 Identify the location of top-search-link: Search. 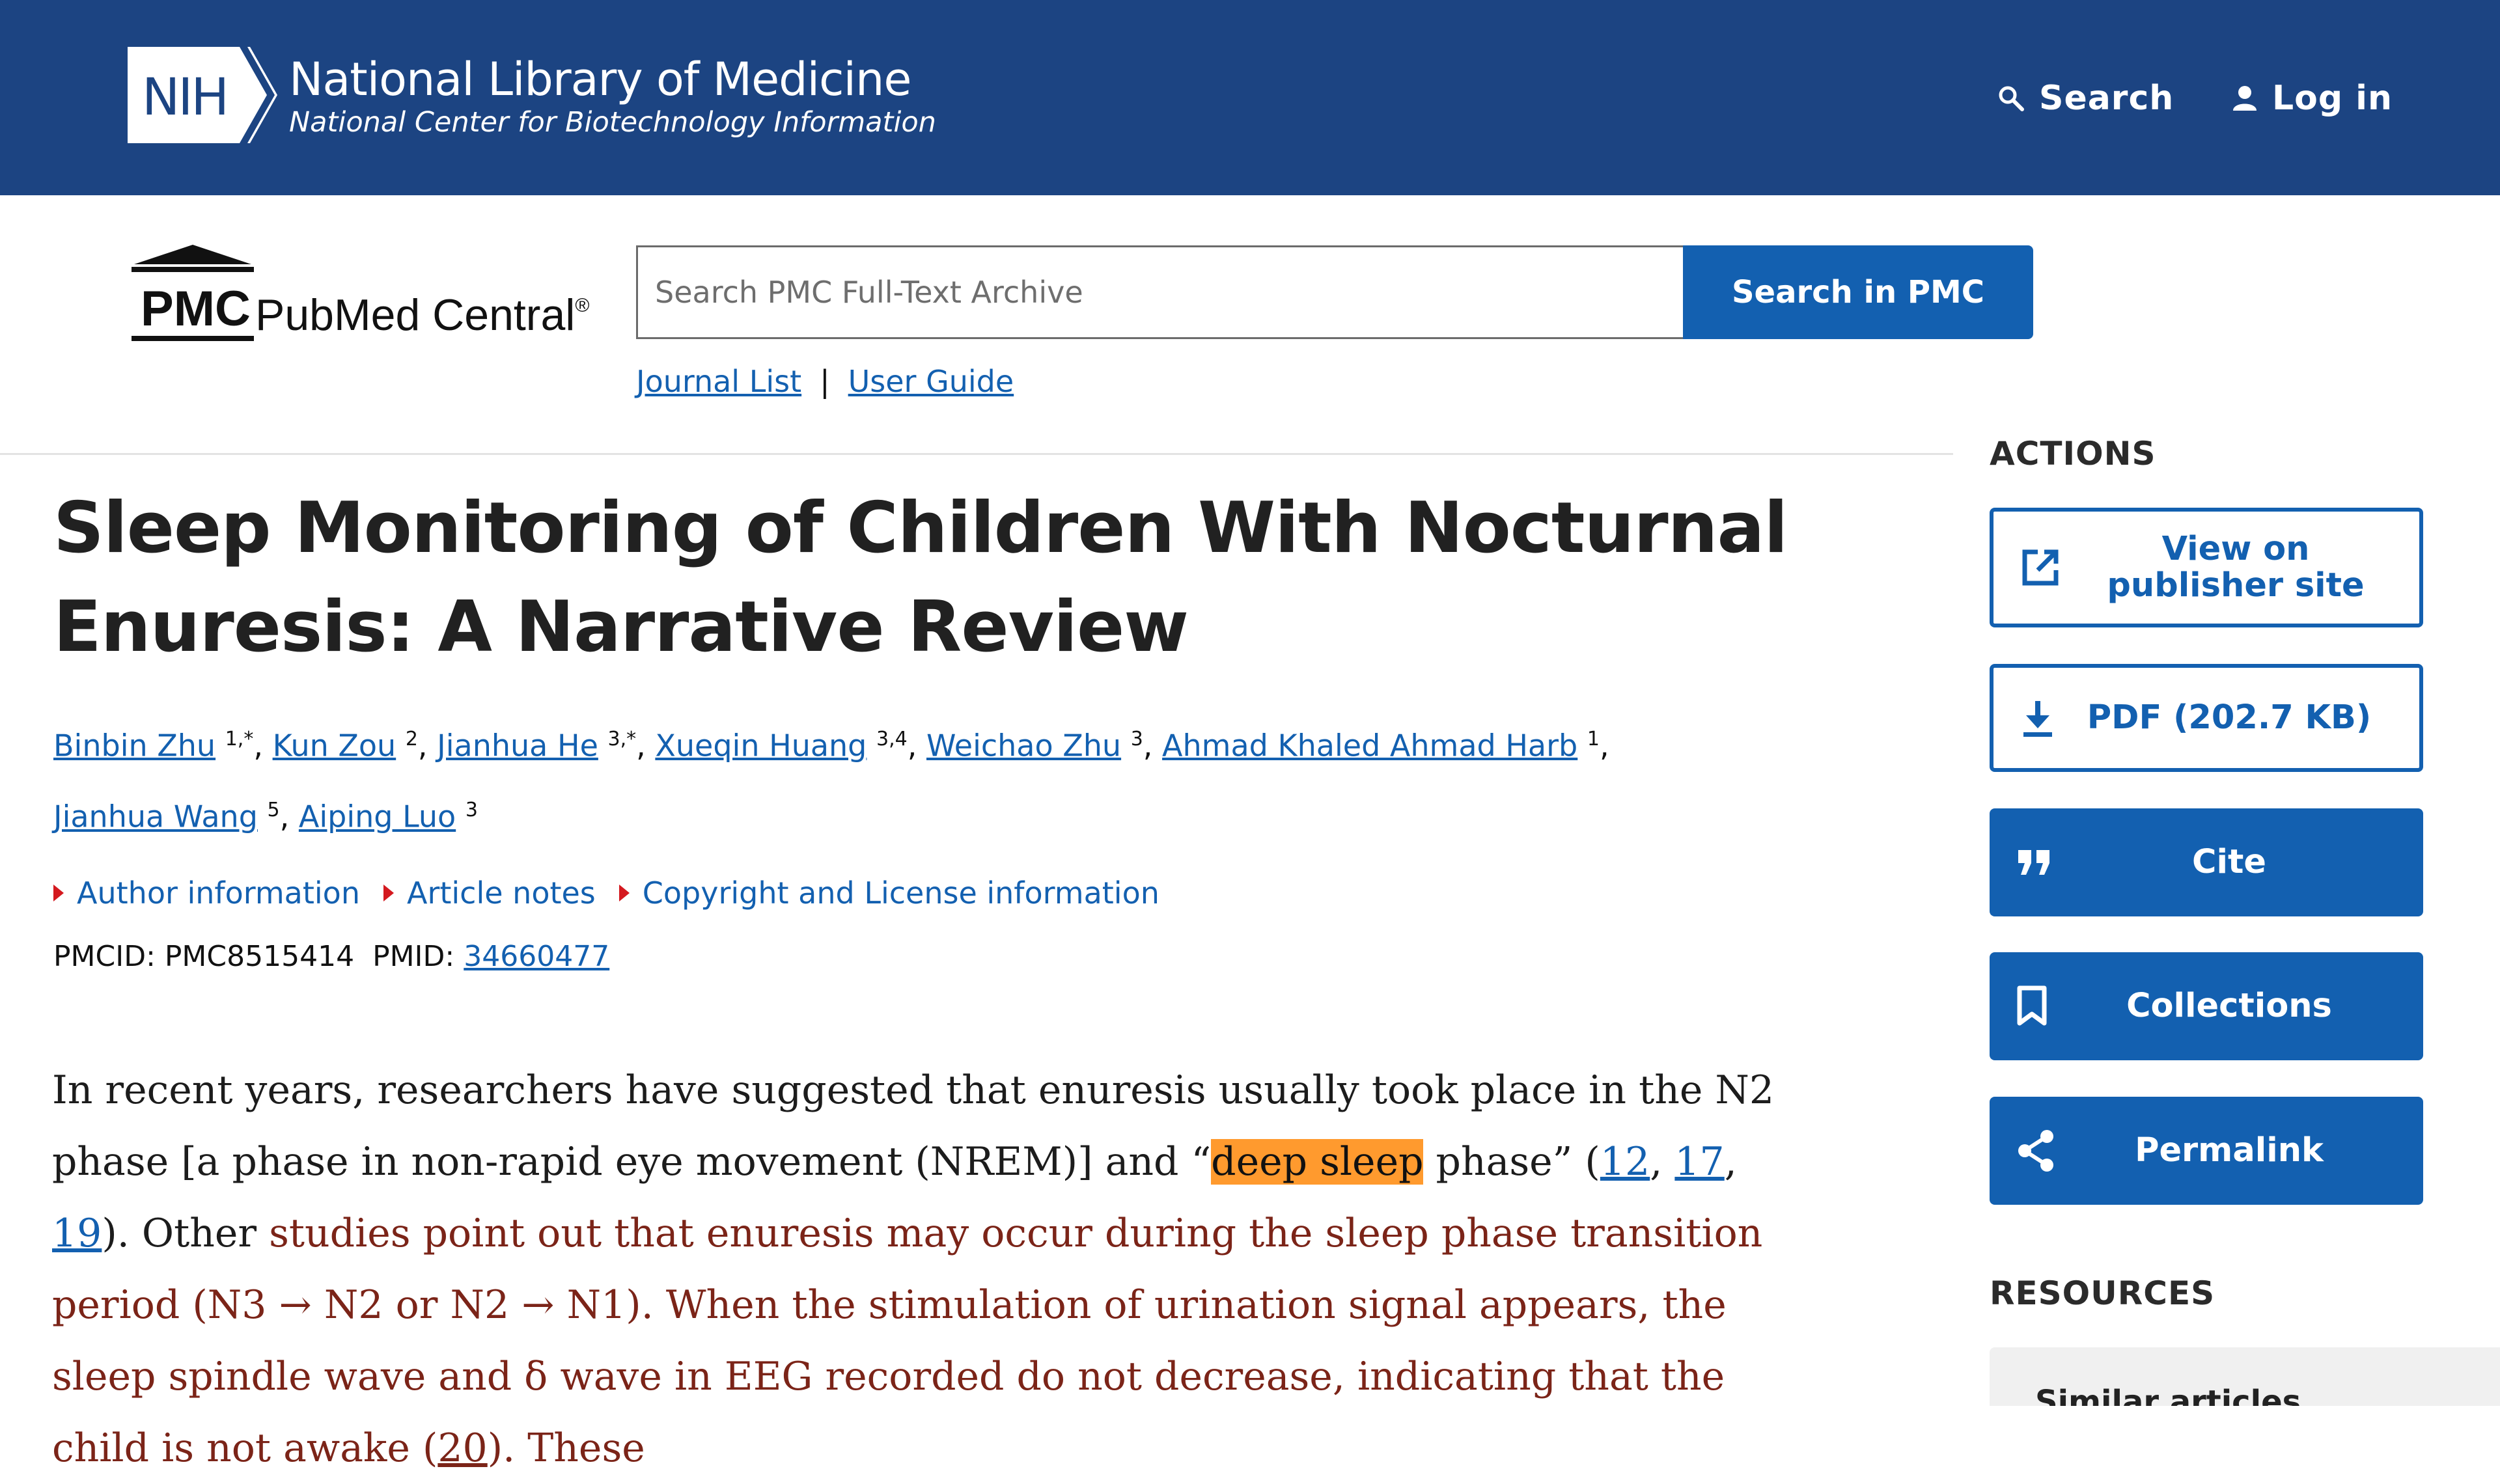
(2085, 98).